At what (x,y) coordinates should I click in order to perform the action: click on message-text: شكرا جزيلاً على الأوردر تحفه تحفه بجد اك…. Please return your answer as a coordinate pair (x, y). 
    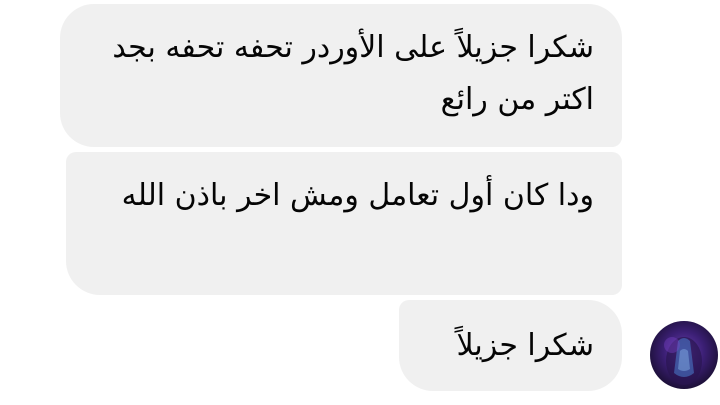
    Looking at the image, I should click on (353, 73).